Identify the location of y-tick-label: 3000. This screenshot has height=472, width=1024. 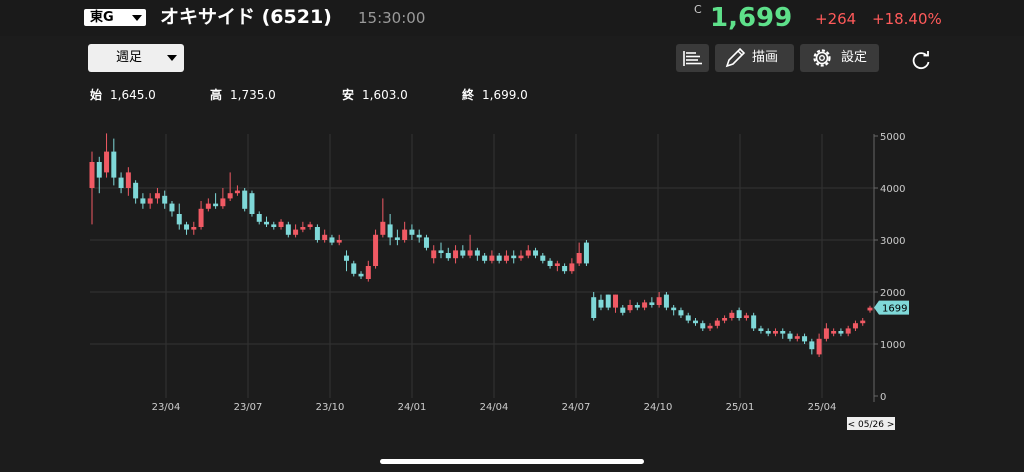
(892, 241).